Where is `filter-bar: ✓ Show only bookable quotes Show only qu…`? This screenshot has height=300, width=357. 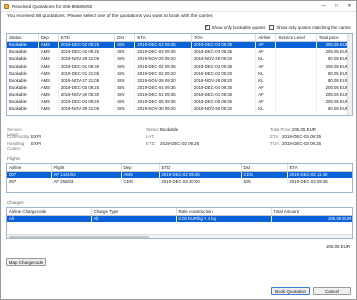 filter-bar: ✓ Show only bookable quotes Show only qu… is located at coordinates (277, 27).